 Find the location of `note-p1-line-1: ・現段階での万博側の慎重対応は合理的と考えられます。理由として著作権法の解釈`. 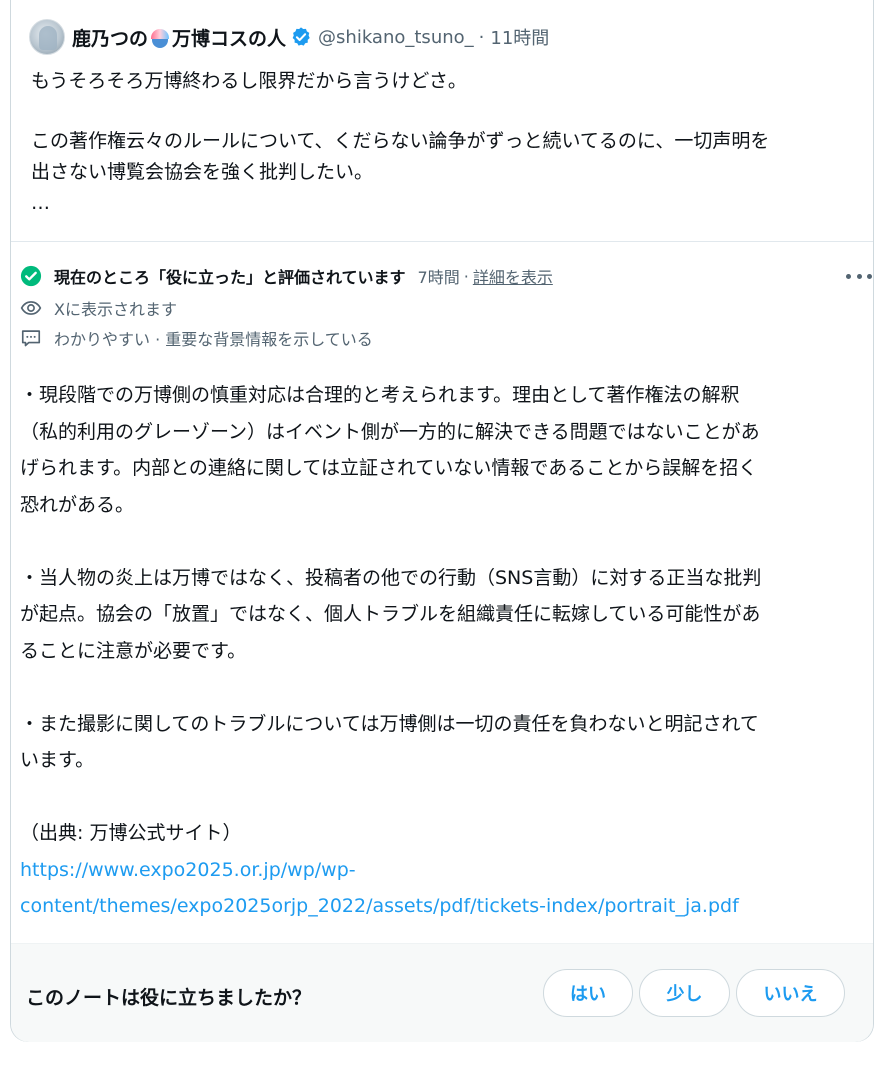

note-p1-line-1: ・現段階での万博側の慎重対応は合理的と考えられます。理由として著作権法の解釈 is located at coordinates (380, 395).